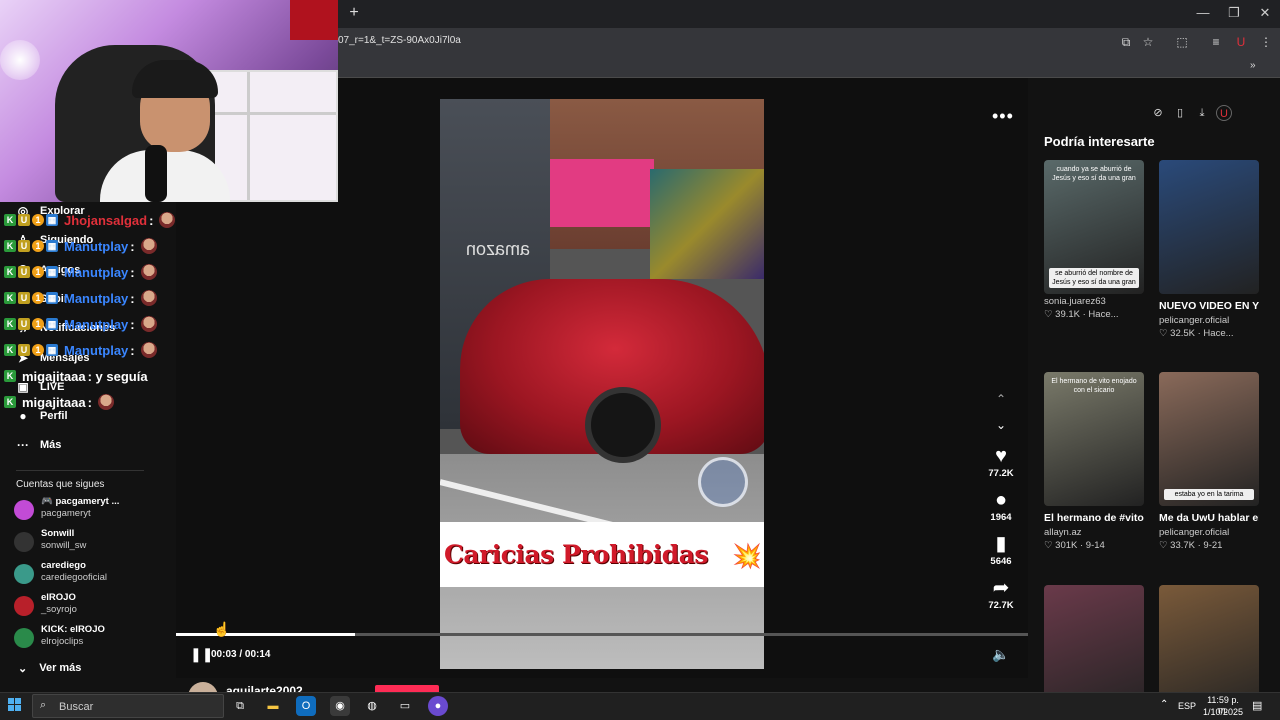 The image size is (1280, 720). What do you see at coordinates (405, 706) in the screenshot?
I see `app-window-icon: ▭` at bounding box center [405, 706].